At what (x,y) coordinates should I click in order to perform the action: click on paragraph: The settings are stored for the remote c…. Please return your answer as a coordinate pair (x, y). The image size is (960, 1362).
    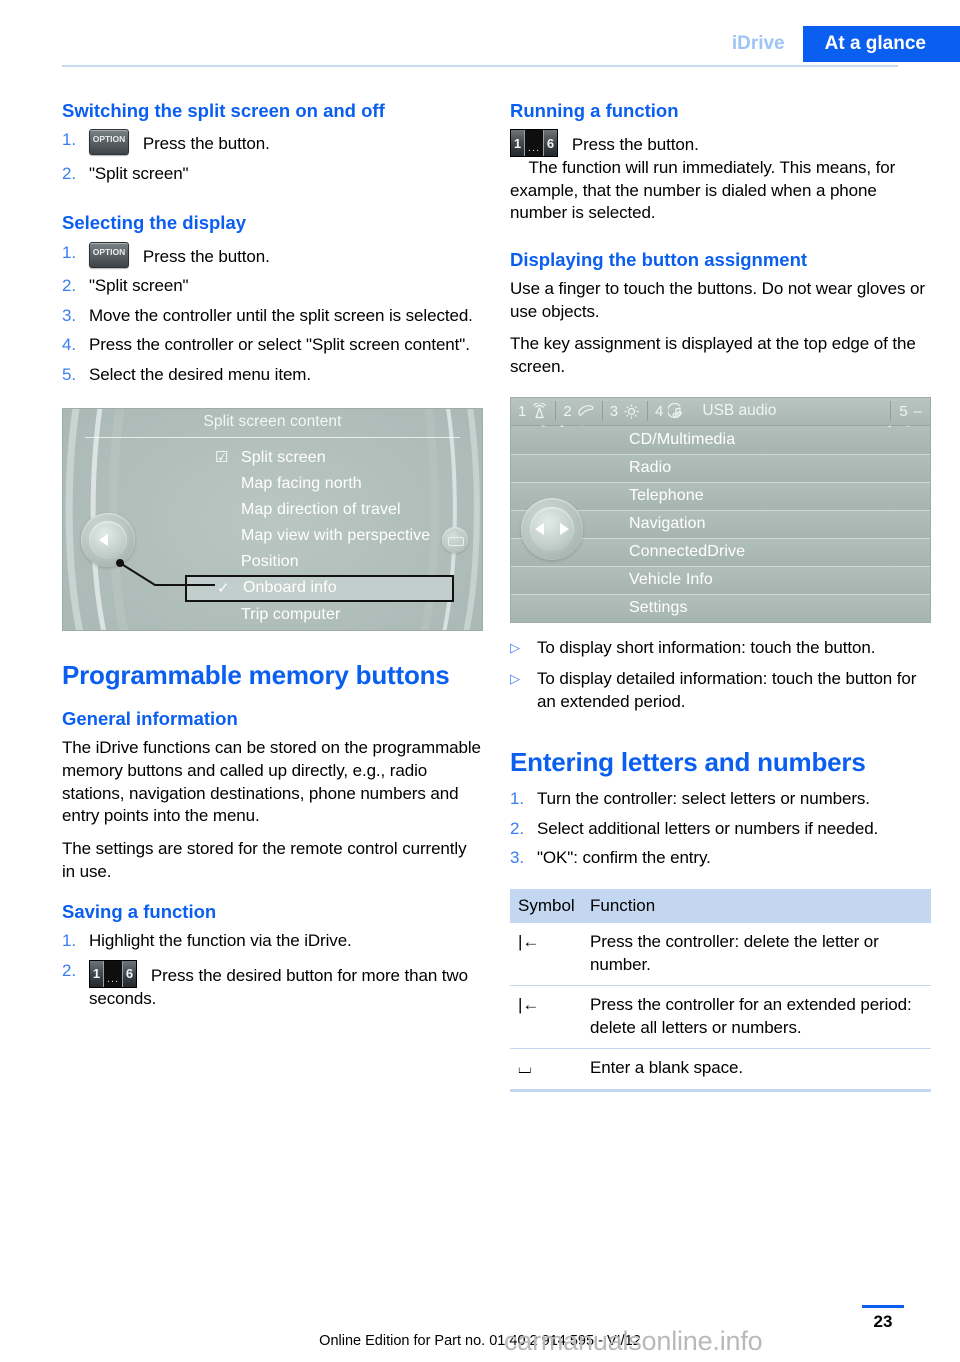
    Looking at the image, I should click on (264, 859).